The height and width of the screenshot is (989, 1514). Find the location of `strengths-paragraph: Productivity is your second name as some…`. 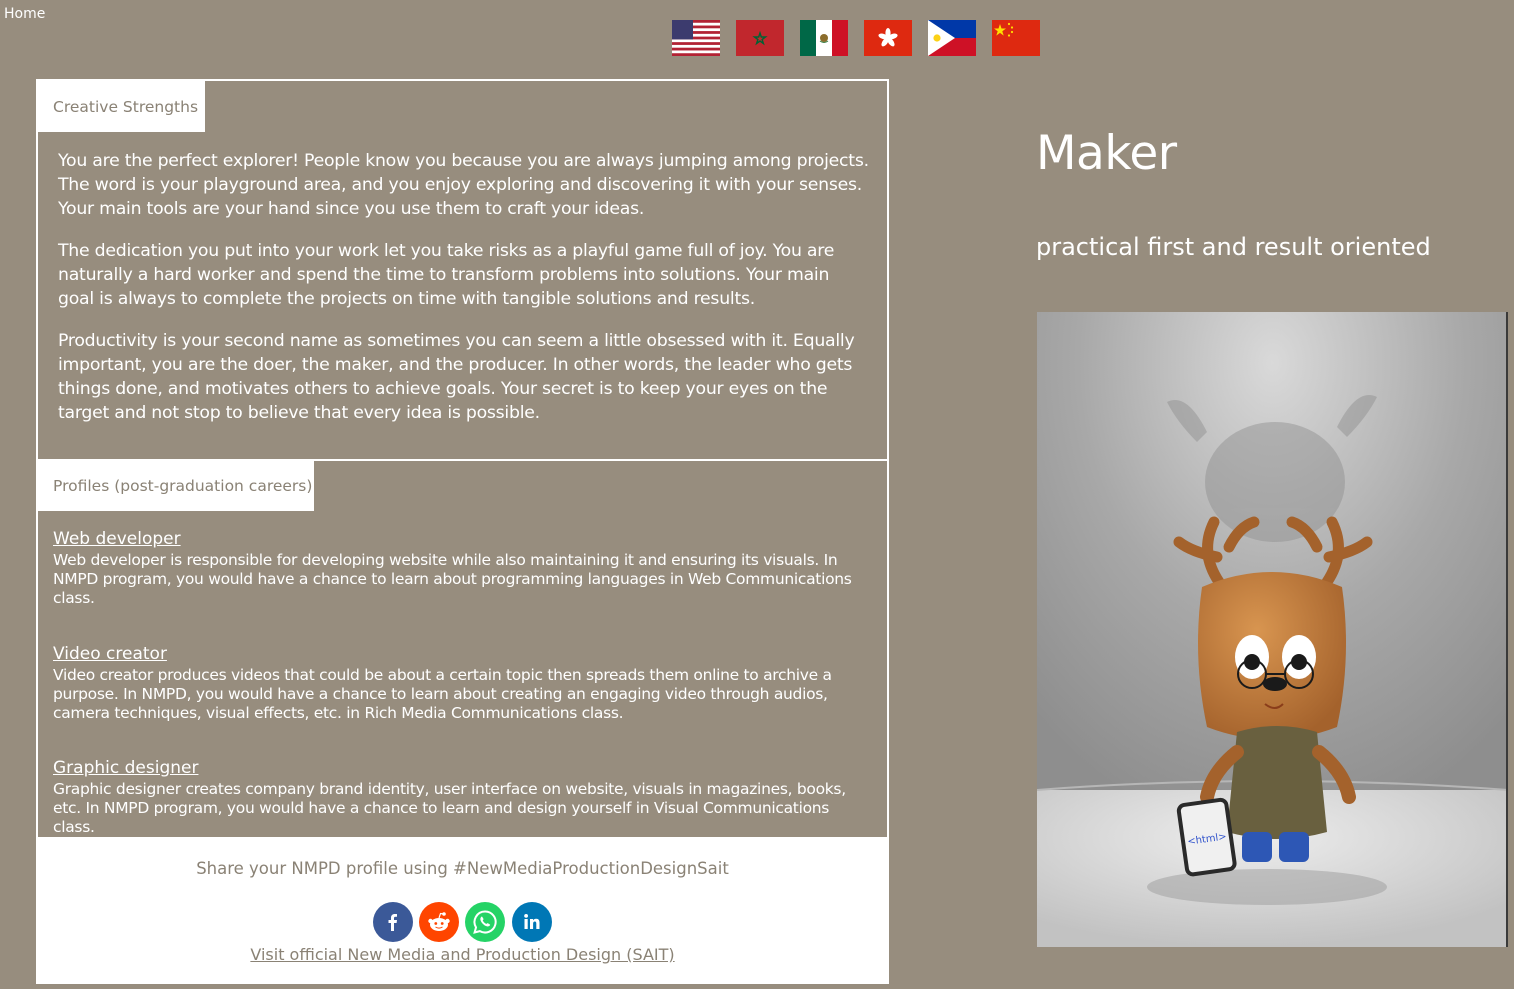

strengths-paragraph: Productivity is your second name as some… is located at coordinates (456, 377).